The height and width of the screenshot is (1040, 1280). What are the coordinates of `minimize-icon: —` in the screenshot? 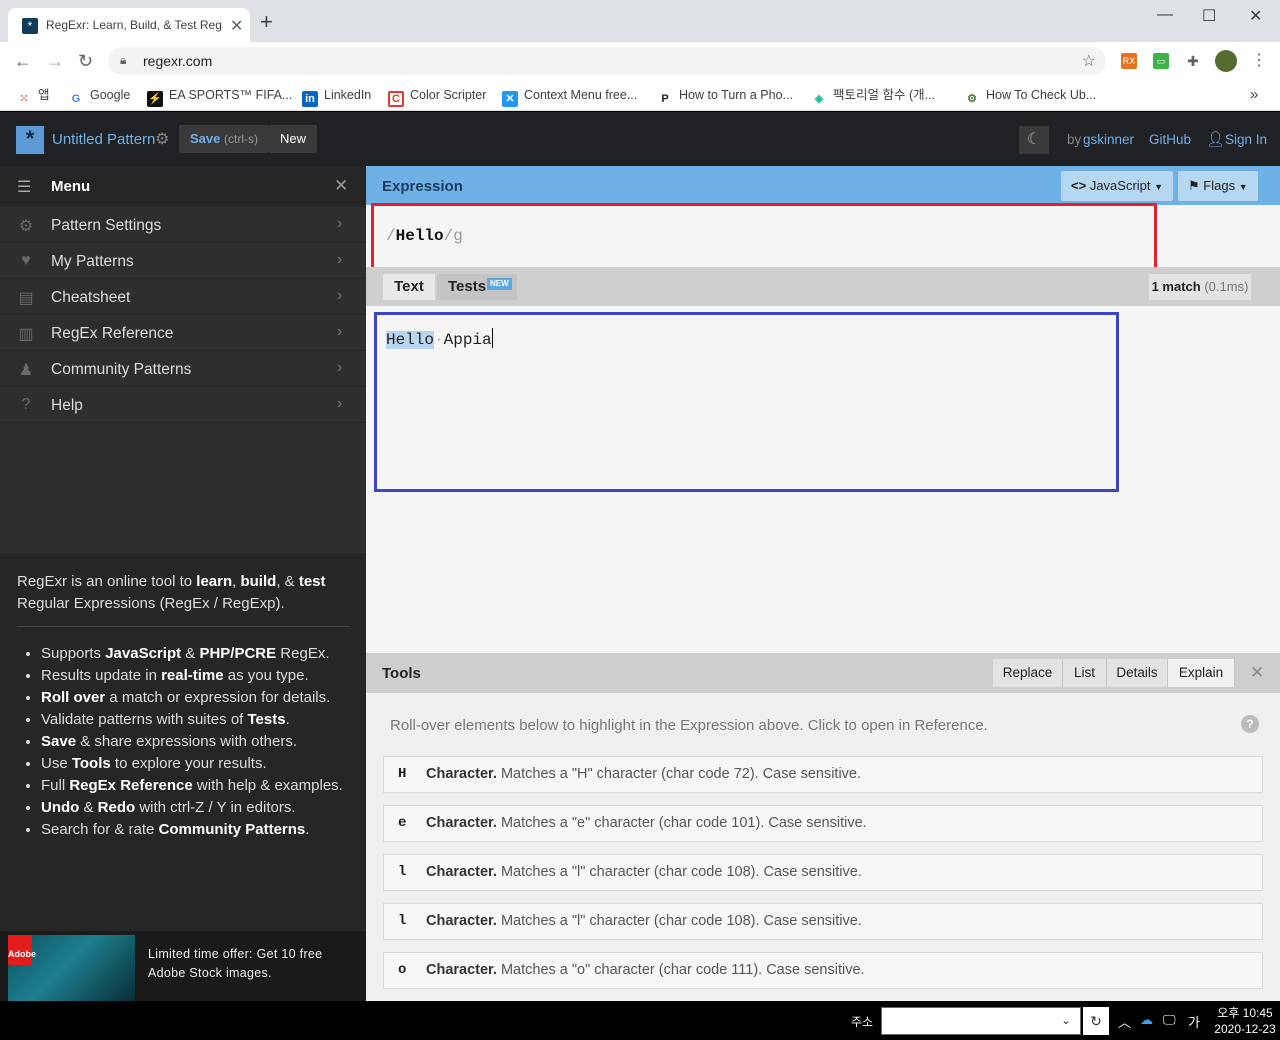 It's located at (1165, 15).